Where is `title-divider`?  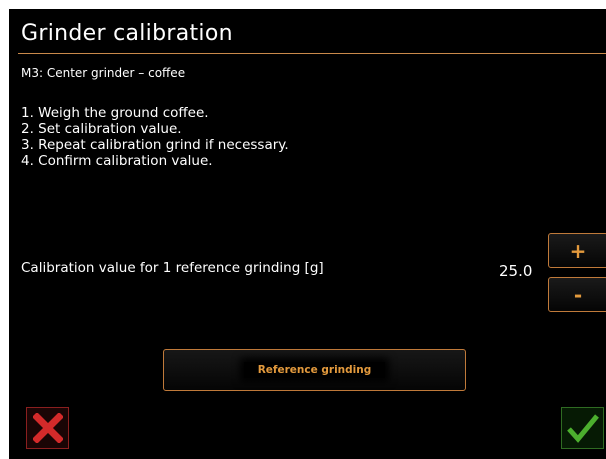
title-divider is located at coordinates (312, 53).